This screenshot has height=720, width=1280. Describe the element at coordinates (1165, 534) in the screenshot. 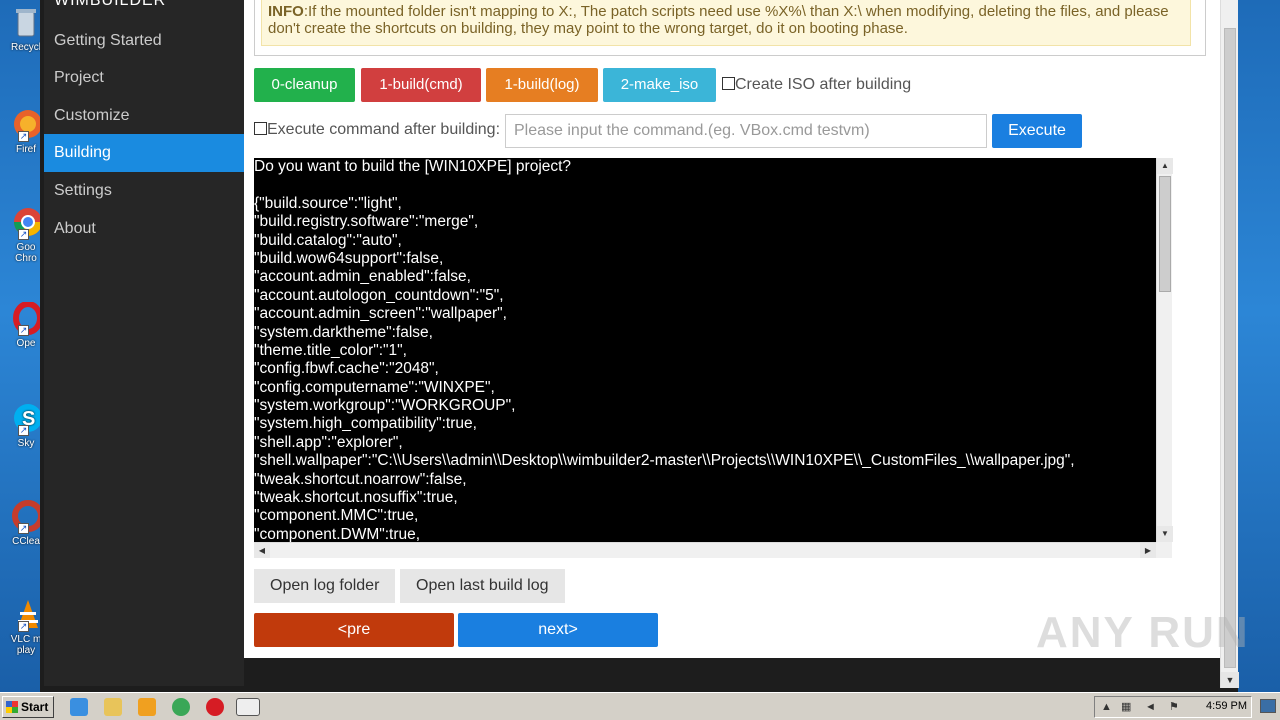

I see `scroll-down-icon: ▼` at that location.